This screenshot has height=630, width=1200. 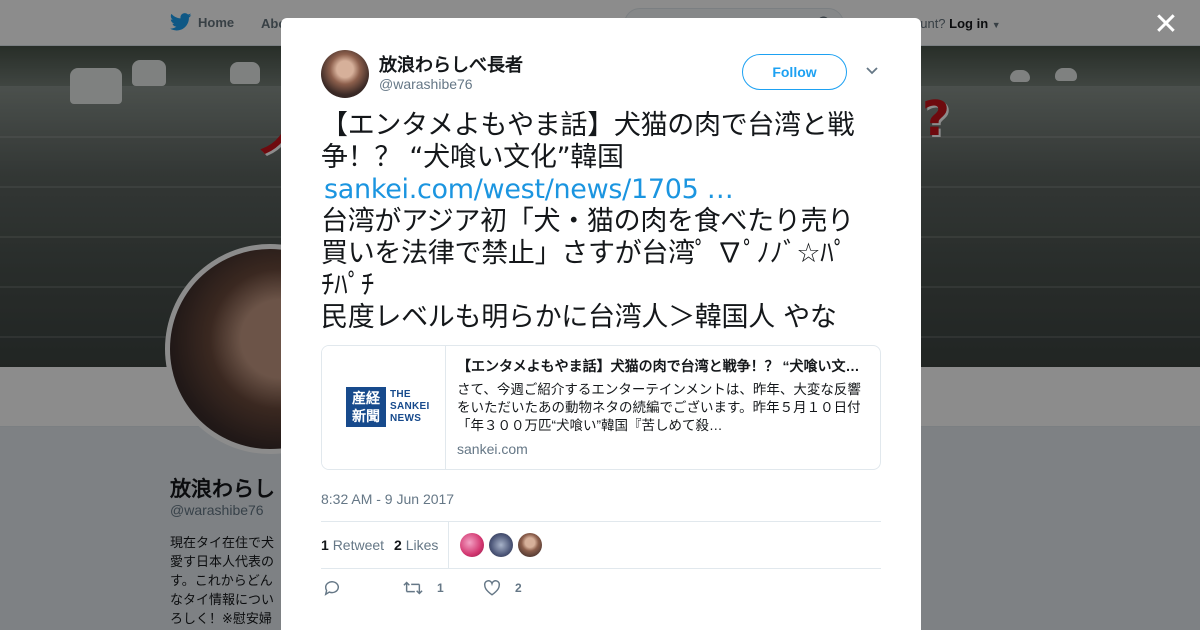 I want to click on retweet-stat: 1 Retweet, so click(x=352, y=545).